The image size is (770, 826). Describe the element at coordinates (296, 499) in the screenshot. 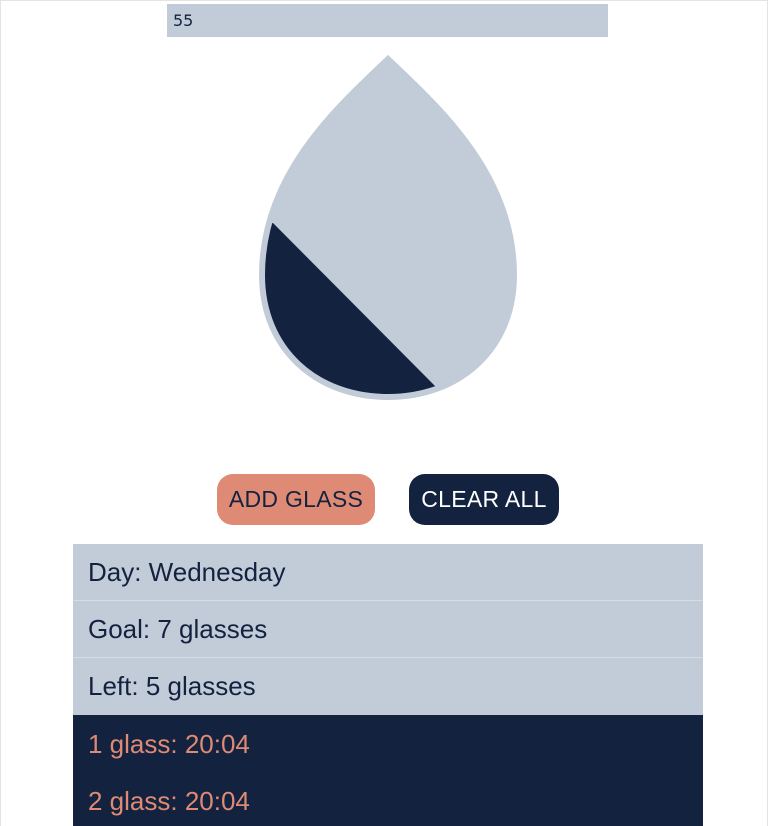

I see `add-glass-button: ADD GLASS` at that location.